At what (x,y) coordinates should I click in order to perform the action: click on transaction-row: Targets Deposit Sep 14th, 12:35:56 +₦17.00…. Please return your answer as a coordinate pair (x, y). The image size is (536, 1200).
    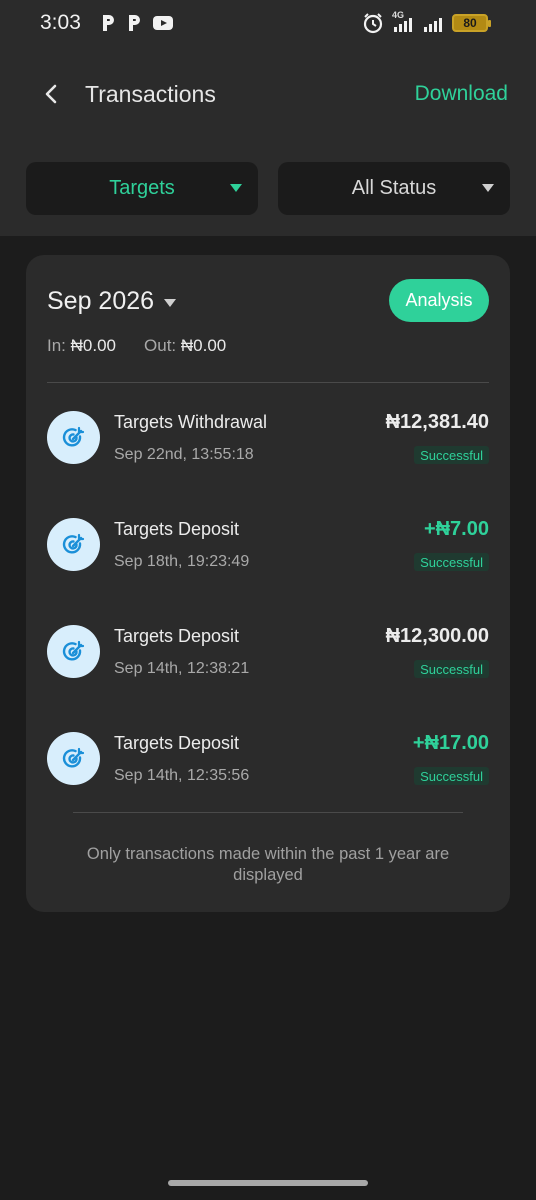
    Looking at the image, I should click on (268, 785).